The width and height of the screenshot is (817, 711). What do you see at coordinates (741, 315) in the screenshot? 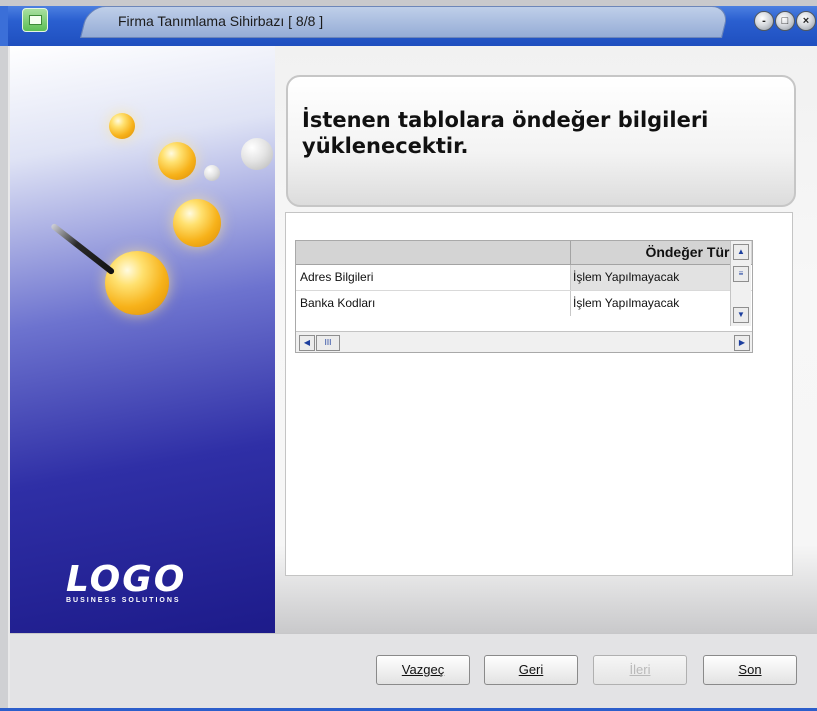
I see `scroll-down-icon: ▼` at bounding box center [741, 315].